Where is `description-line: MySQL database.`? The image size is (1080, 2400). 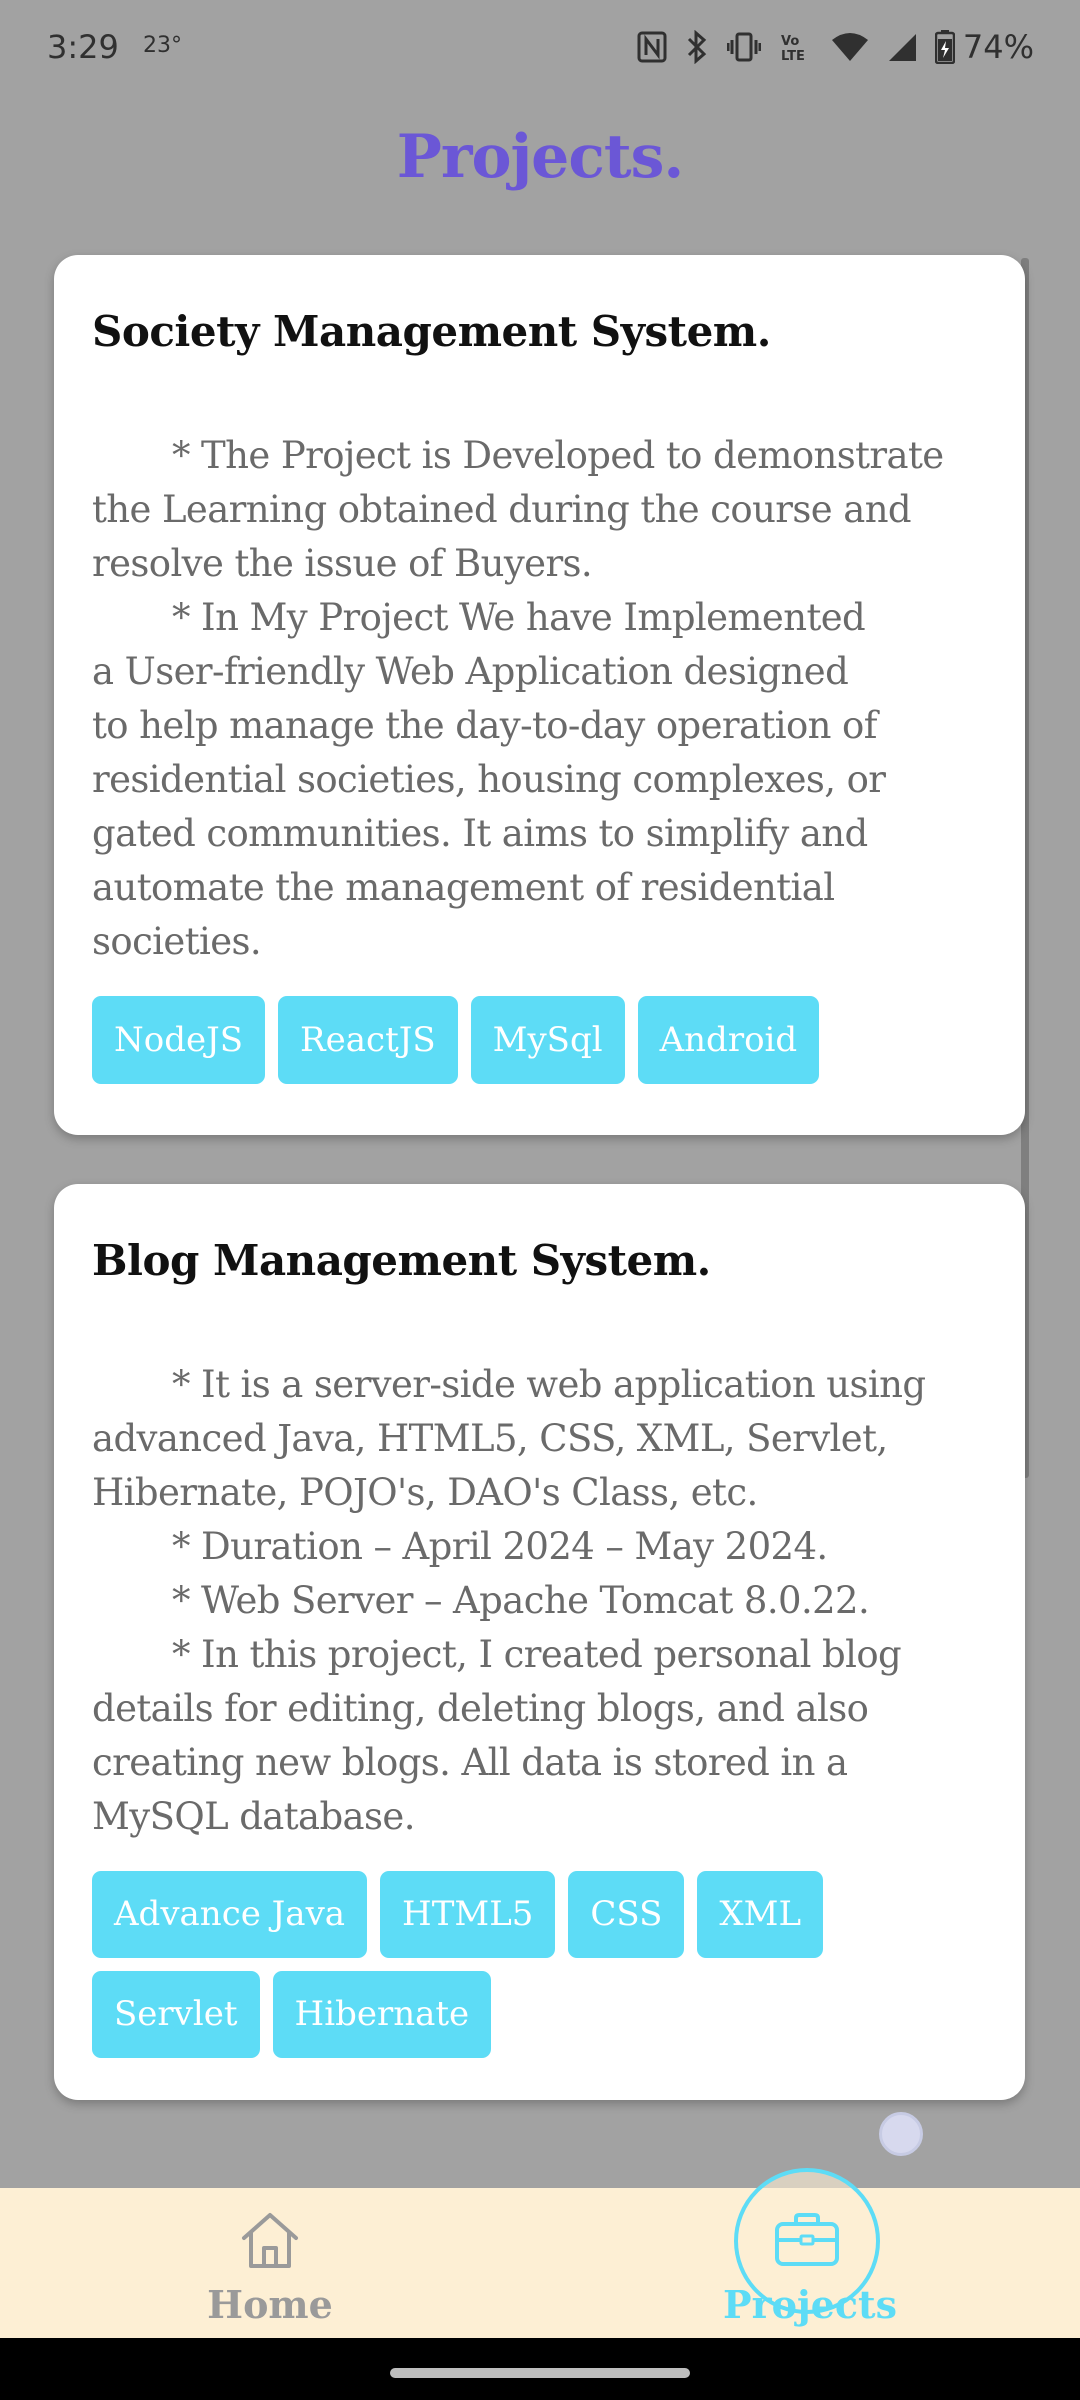 description-line: MySQL database. is located at coordinates (253, 1816).